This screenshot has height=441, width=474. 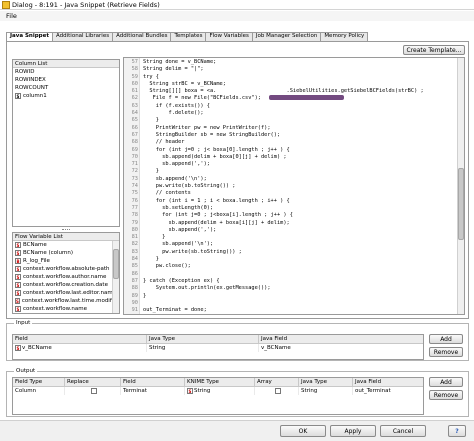 What do you see at coordinates (289, 171) in the screenshot?
I see `code-line: 72 }` at bounding box center [289, 171].